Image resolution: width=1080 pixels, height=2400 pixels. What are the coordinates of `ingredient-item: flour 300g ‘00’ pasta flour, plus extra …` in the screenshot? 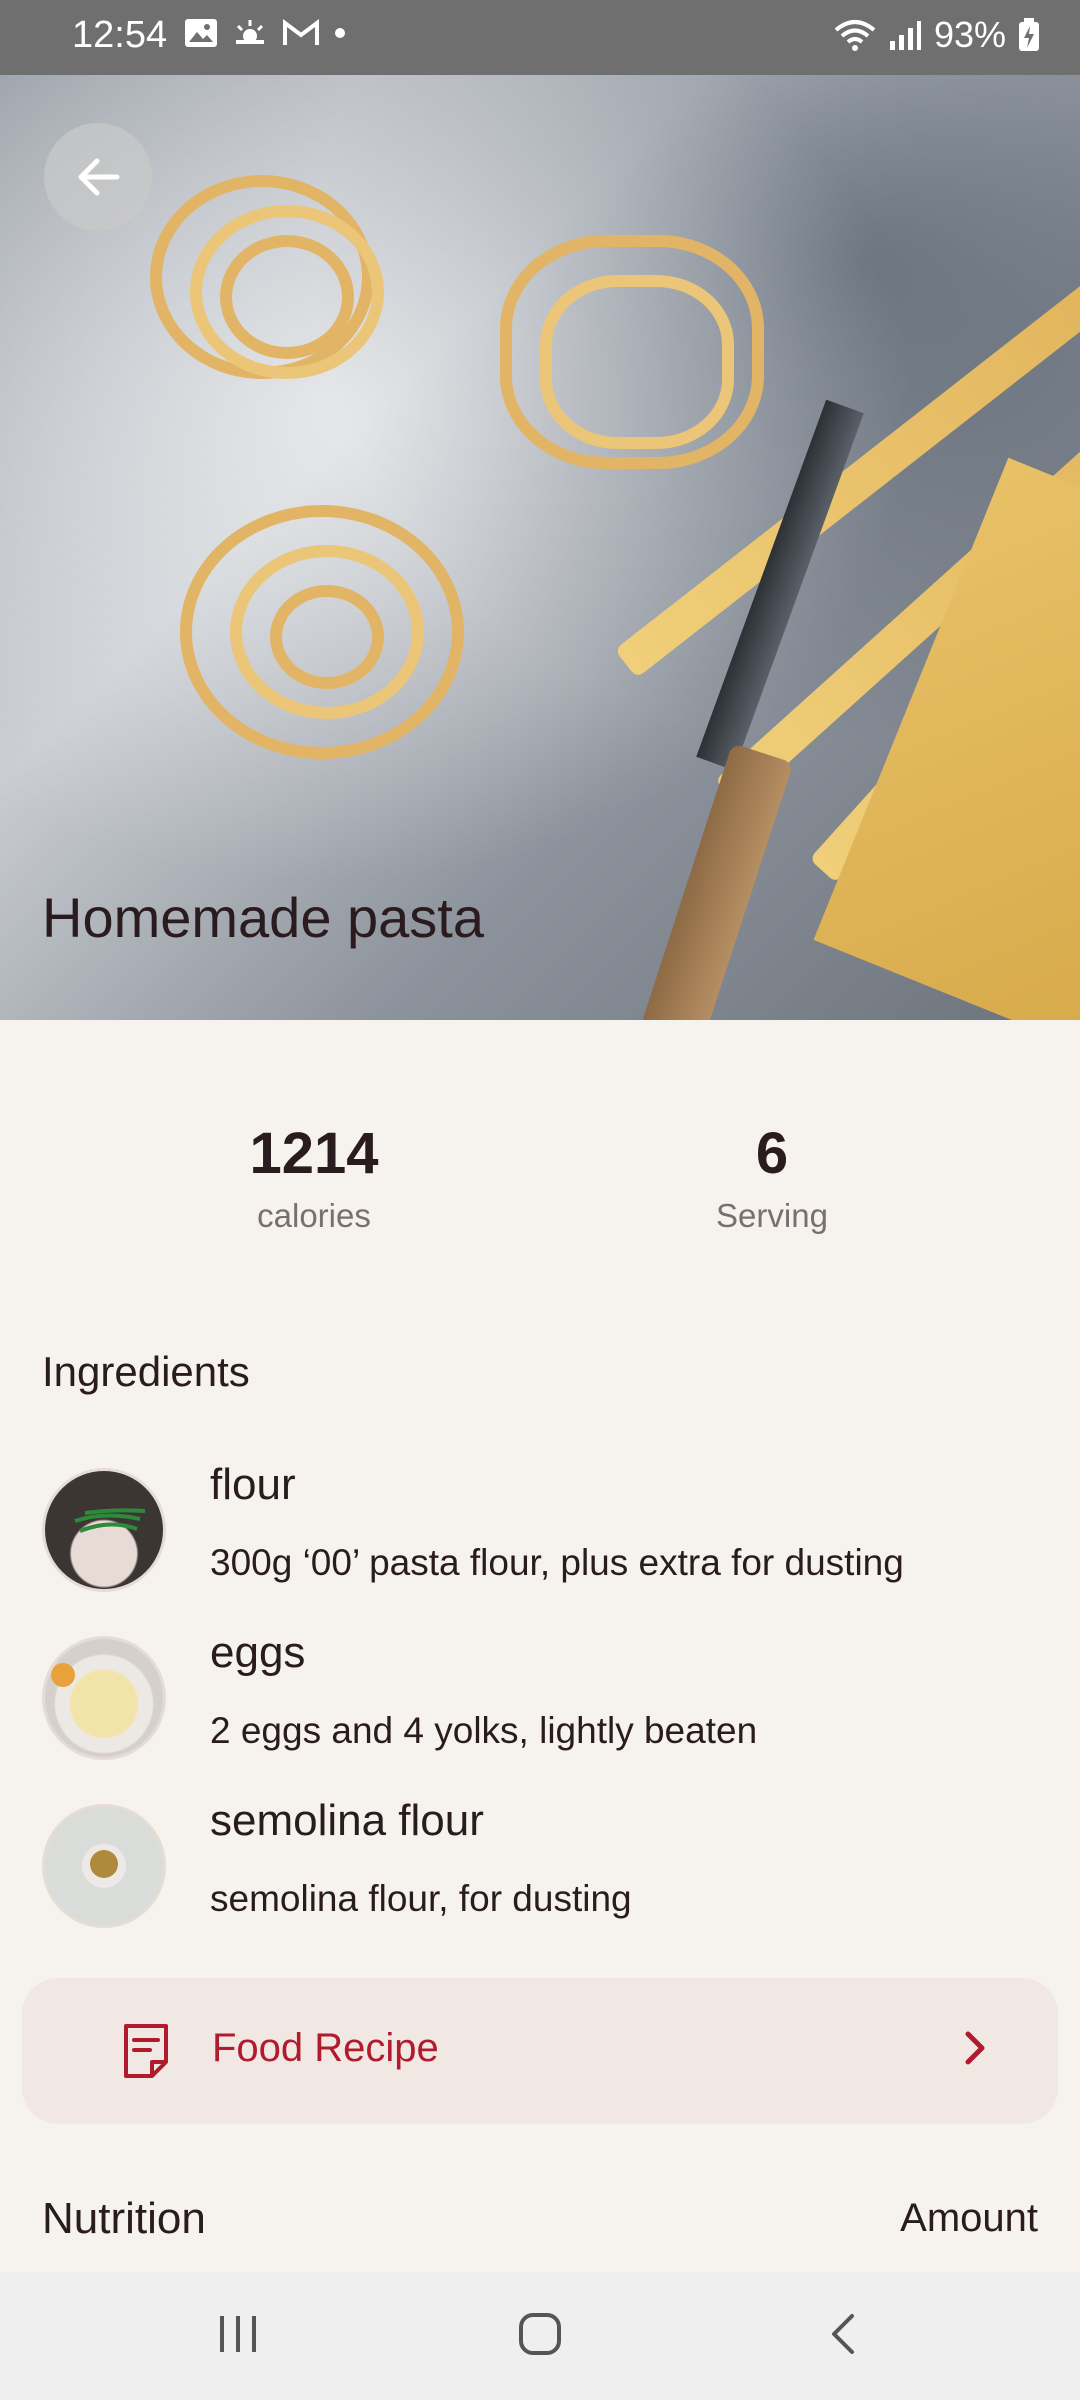 It's located at (542, 1530).